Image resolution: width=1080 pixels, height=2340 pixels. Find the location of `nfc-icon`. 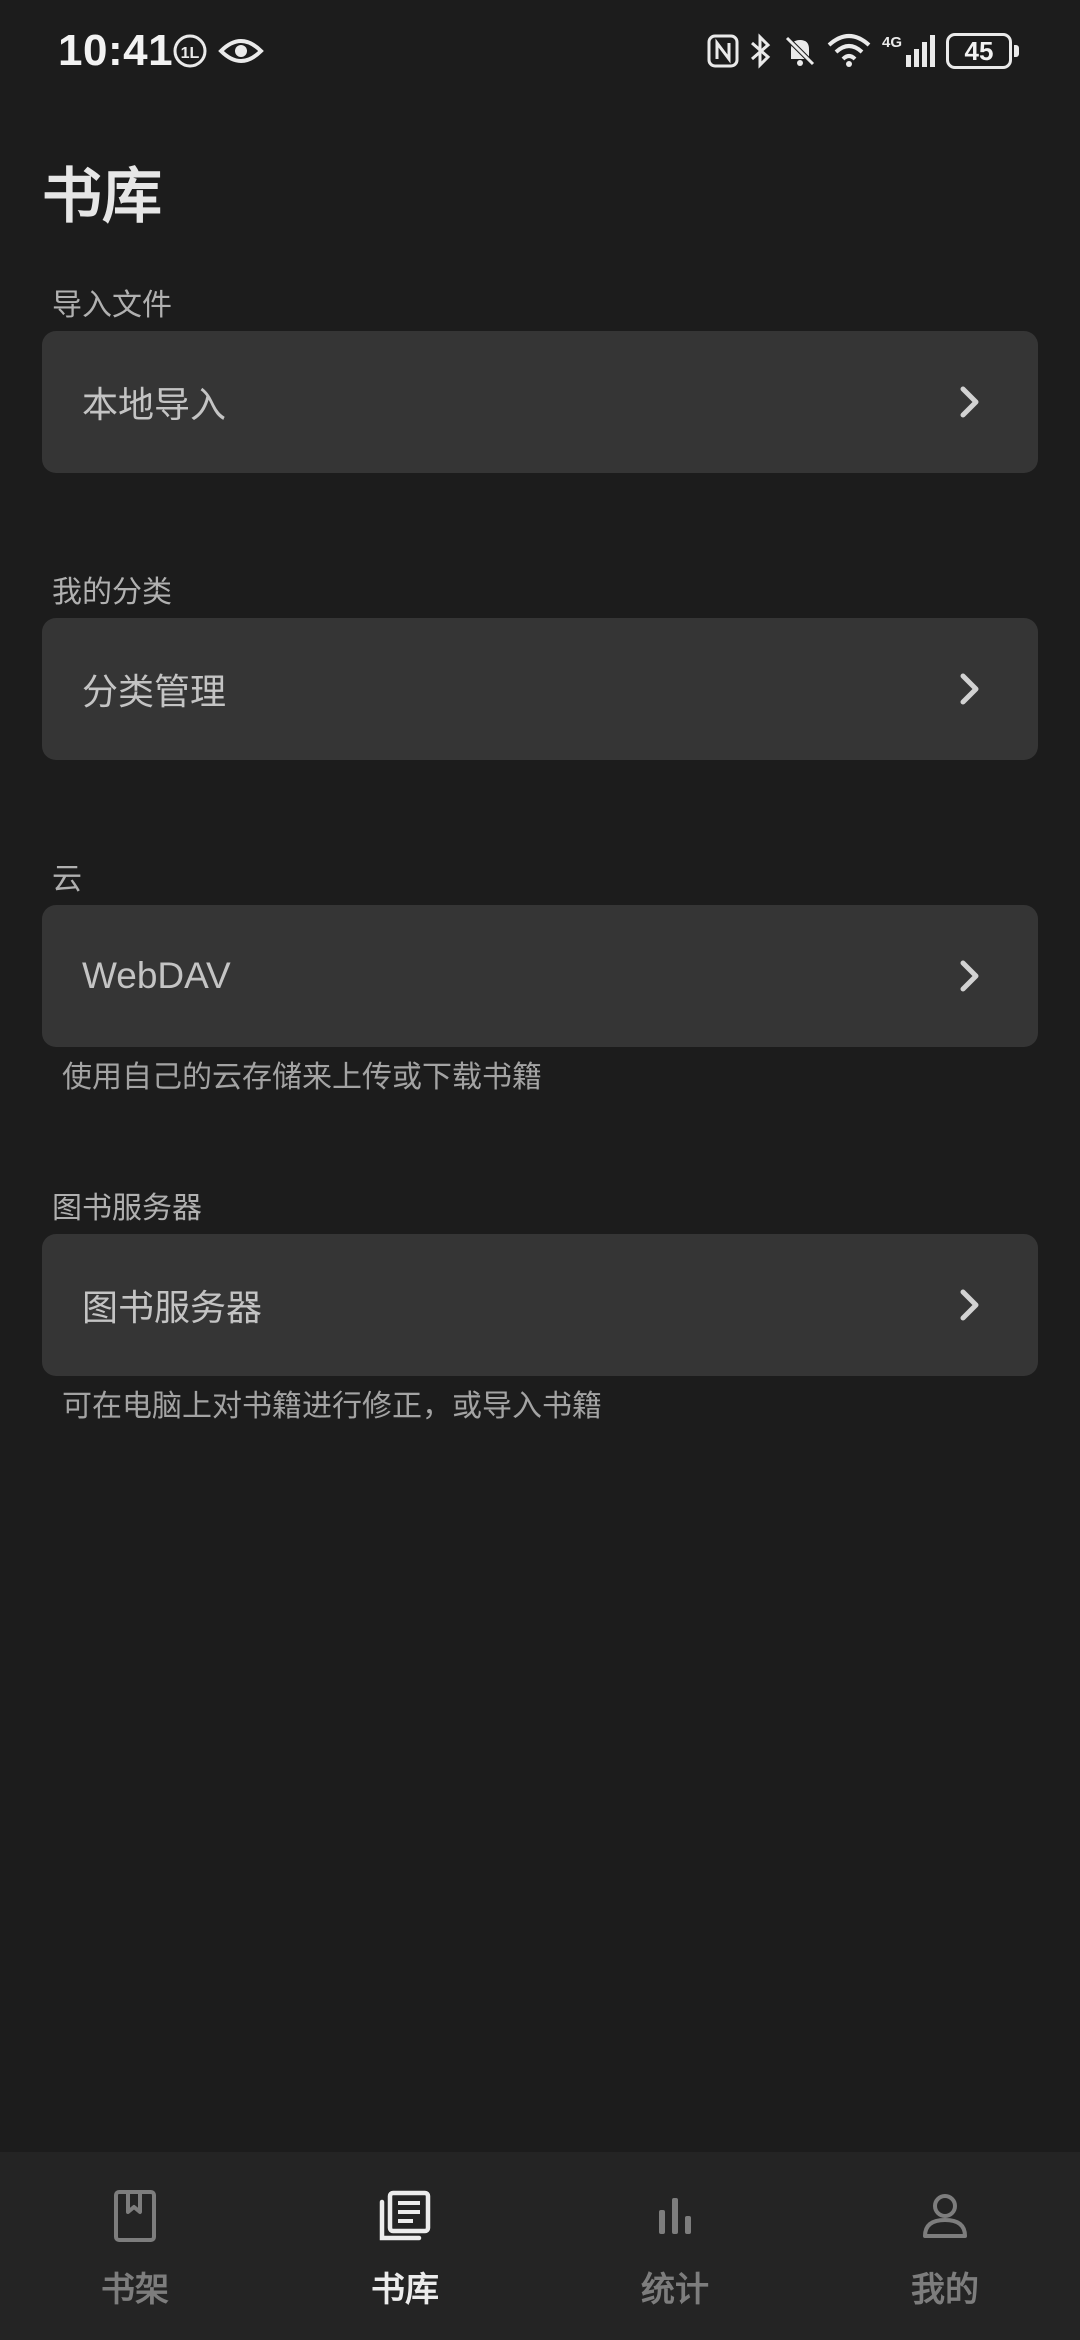

nfc-icon is located at coordinates (723, 51).